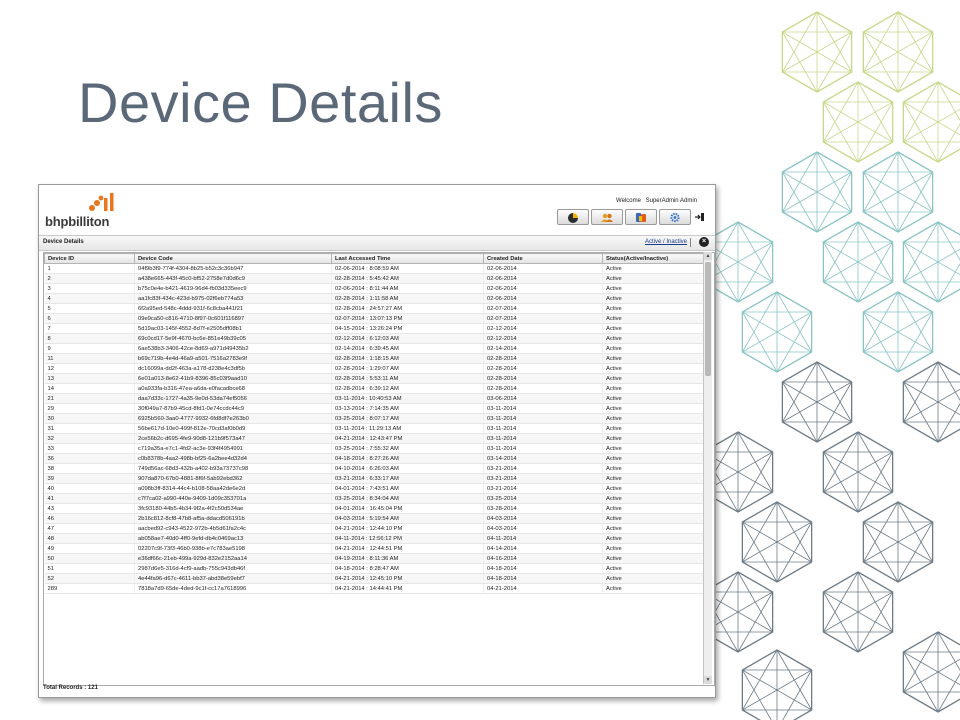 This screenshot has height=720, width=960. I want to click on device-code-cell: aacbed92-c943-4522-972b-4b5d61fa2c4c, so click(233, 528).